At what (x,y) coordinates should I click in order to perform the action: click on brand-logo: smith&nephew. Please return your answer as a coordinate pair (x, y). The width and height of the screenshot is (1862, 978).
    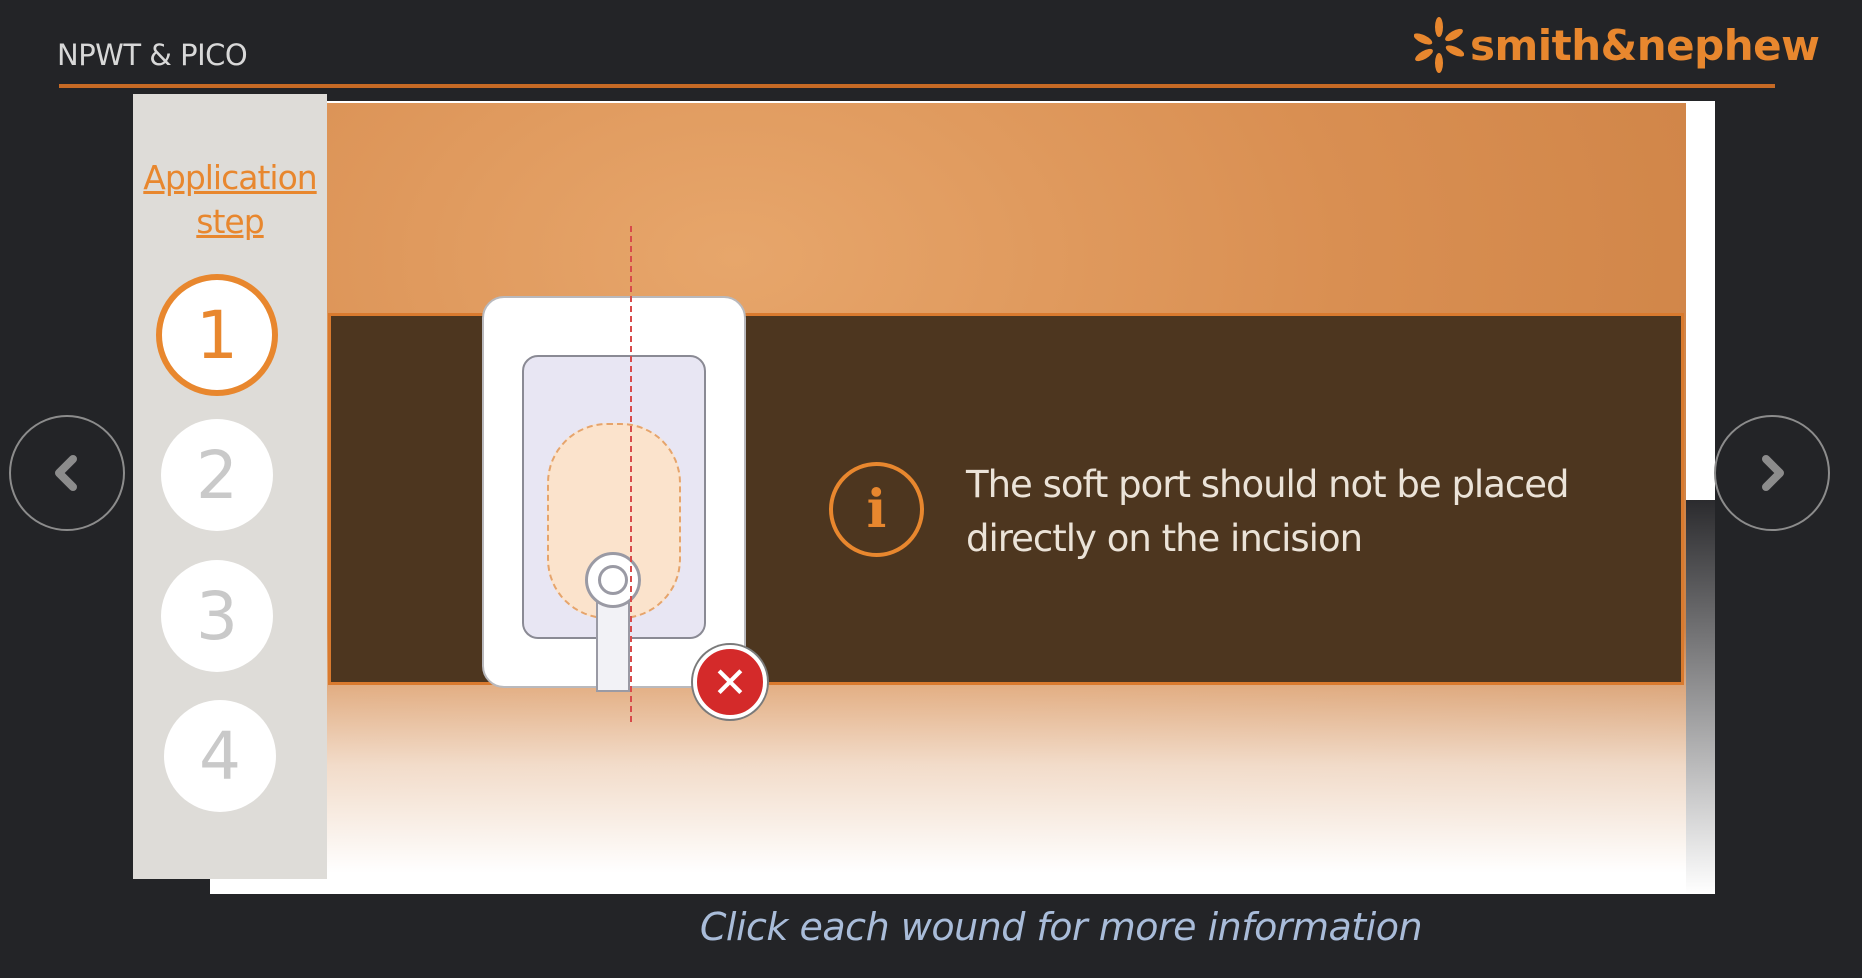
    Looking at the image, I should click on (1617, 45).